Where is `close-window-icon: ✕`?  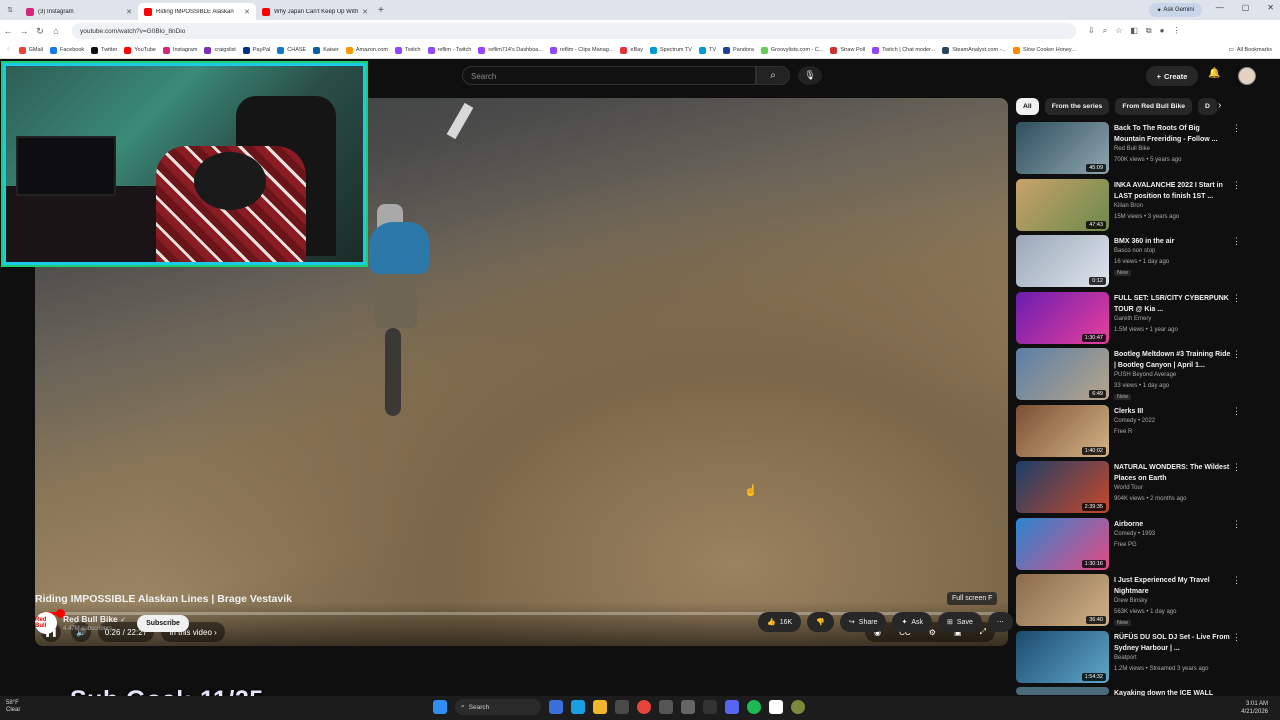 close-window-icon: ✕ is located at coordinates (1270, 7).